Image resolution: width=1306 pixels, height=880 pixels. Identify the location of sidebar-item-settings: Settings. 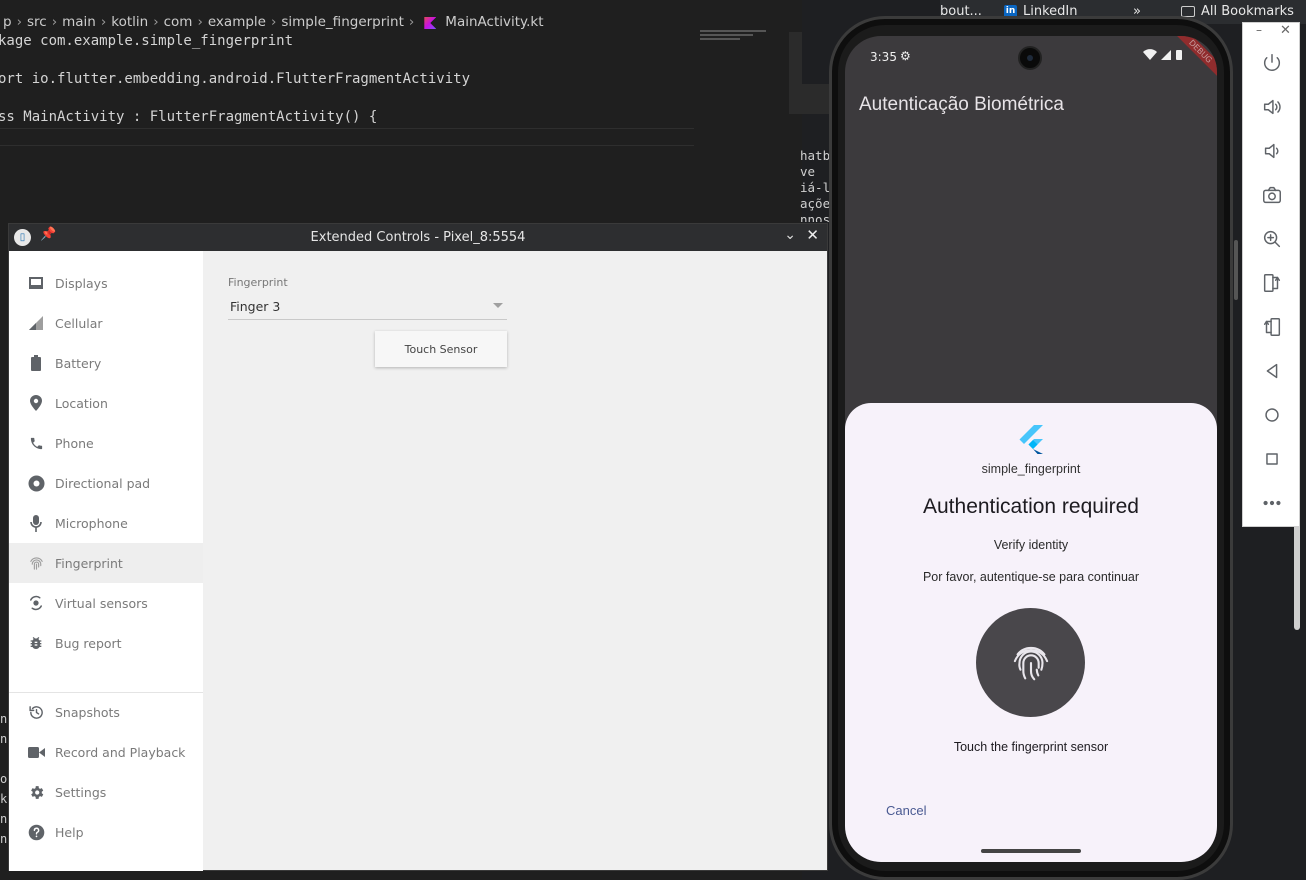
(106, 792).